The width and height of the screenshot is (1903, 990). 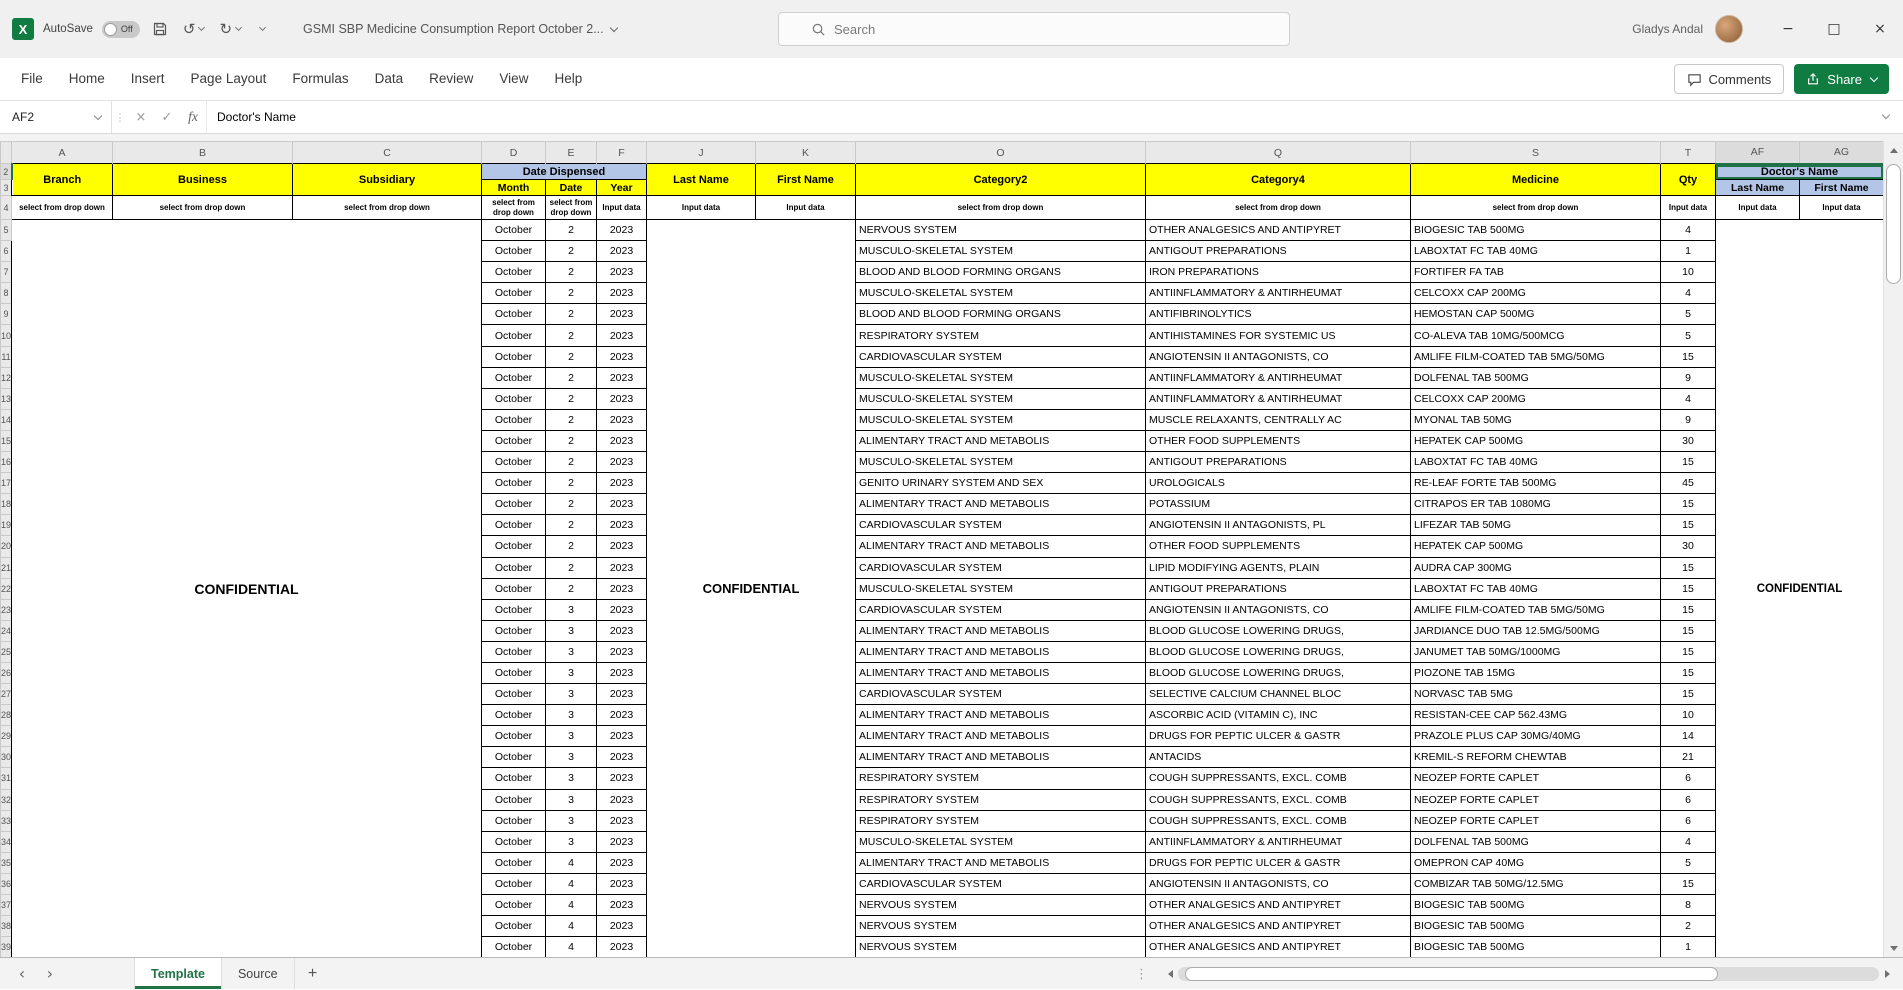 I want to click on column-header-AF: AF, so click(x=1757, y=153).